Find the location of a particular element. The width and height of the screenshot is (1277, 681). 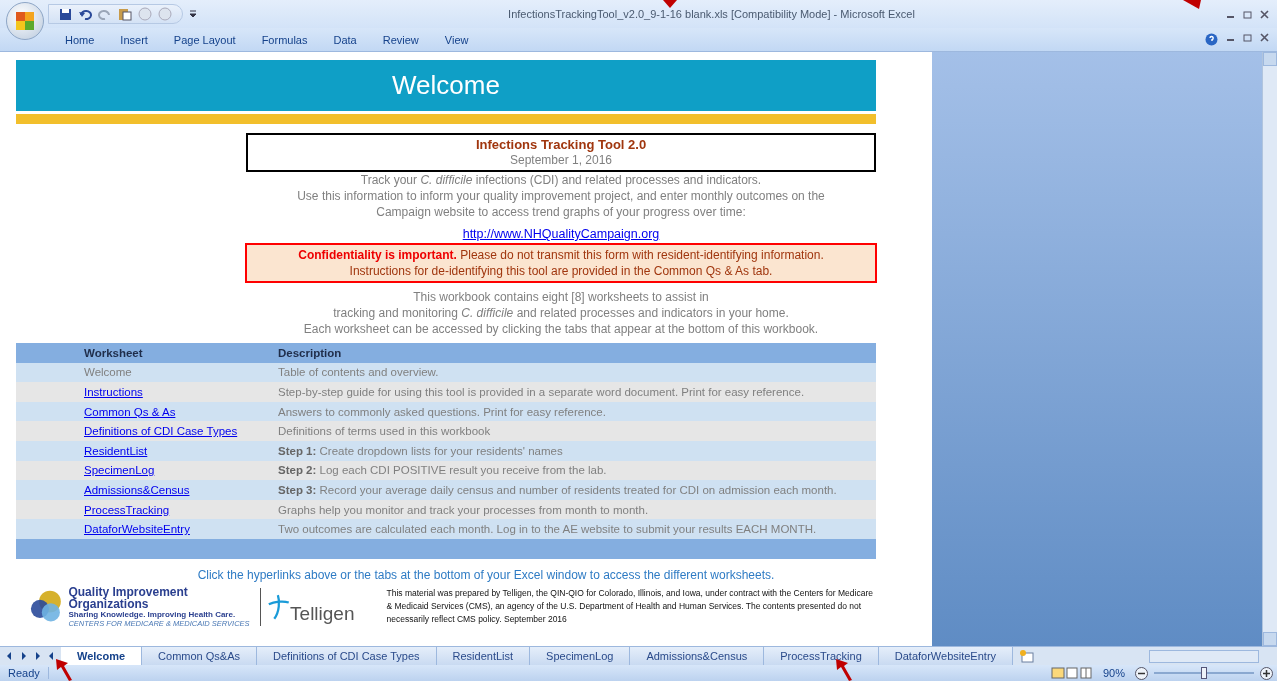

column-header: Worksheet is located at coordinates (114, 352).